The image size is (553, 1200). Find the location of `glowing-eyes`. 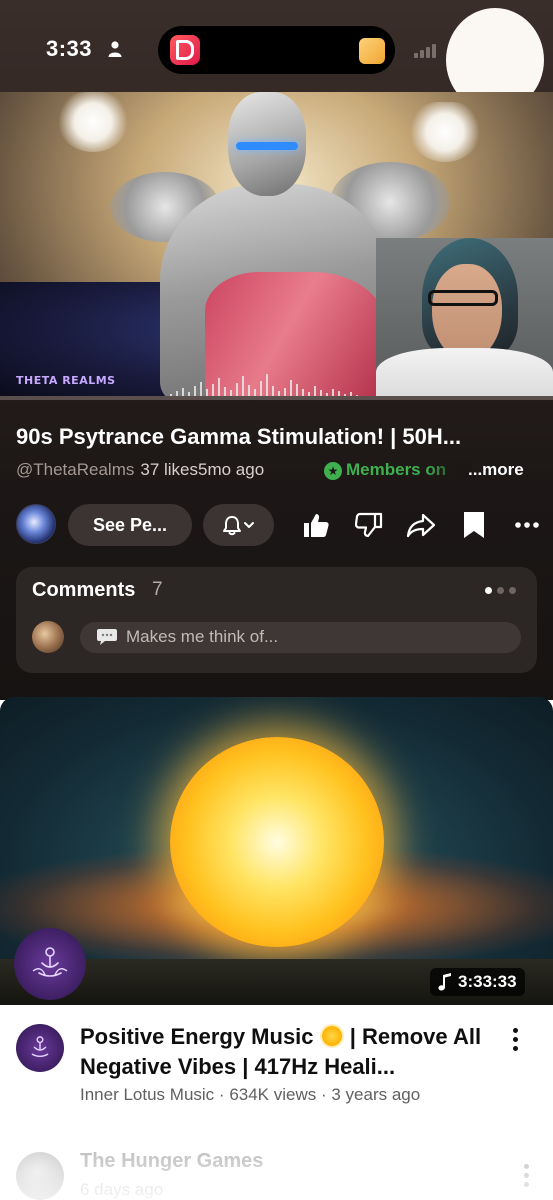

glowing-eyes is located at coordinates (267, 146).